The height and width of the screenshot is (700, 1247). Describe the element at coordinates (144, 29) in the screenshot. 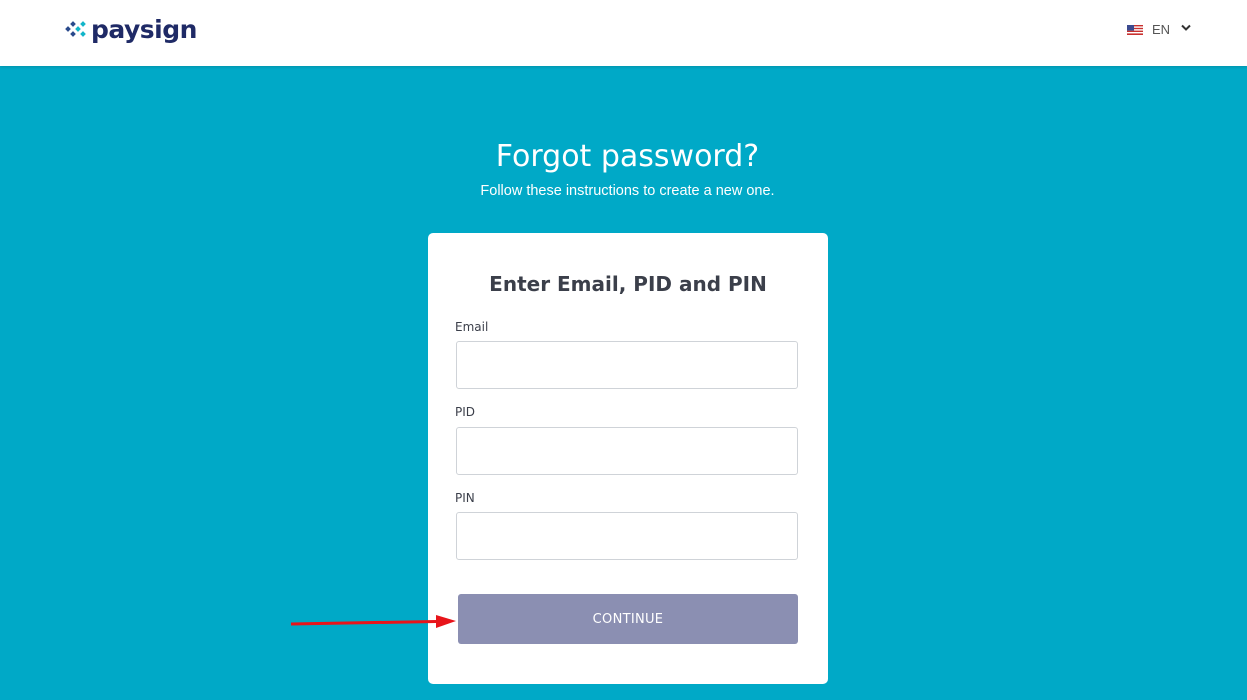

I see `brand-name: paysign` at that location.